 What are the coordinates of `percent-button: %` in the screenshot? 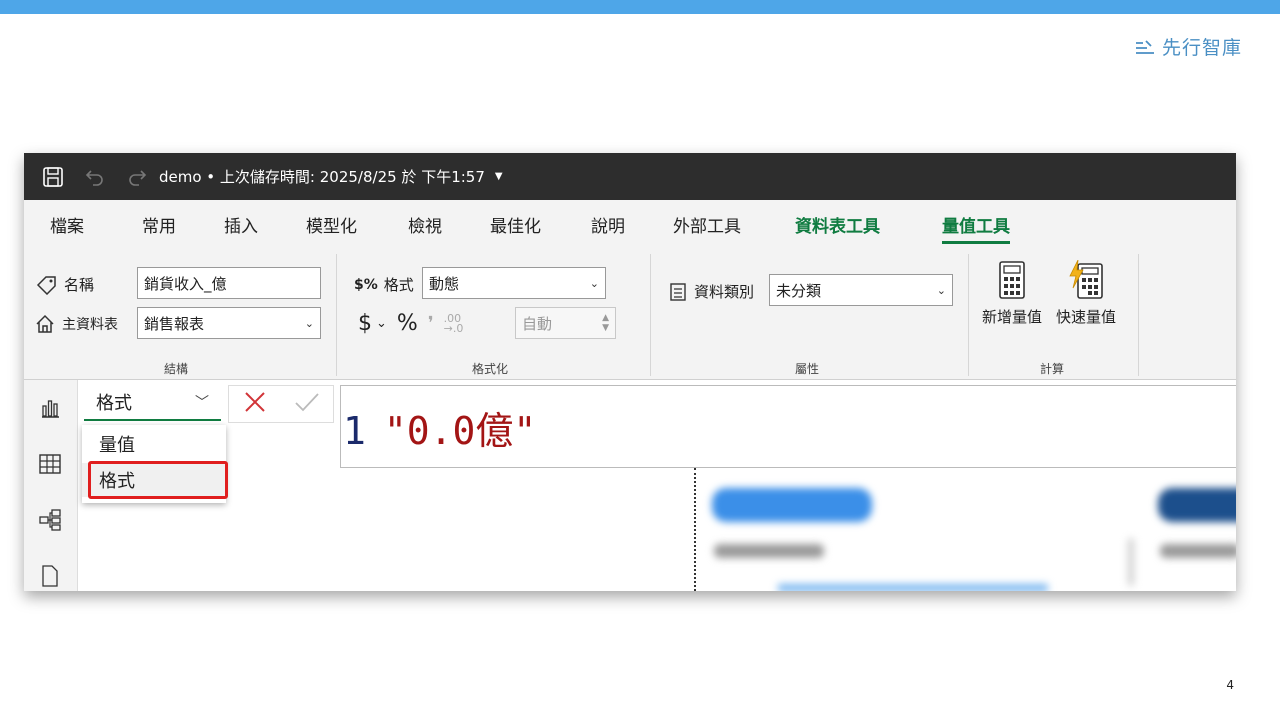 It's located at (407, 323).